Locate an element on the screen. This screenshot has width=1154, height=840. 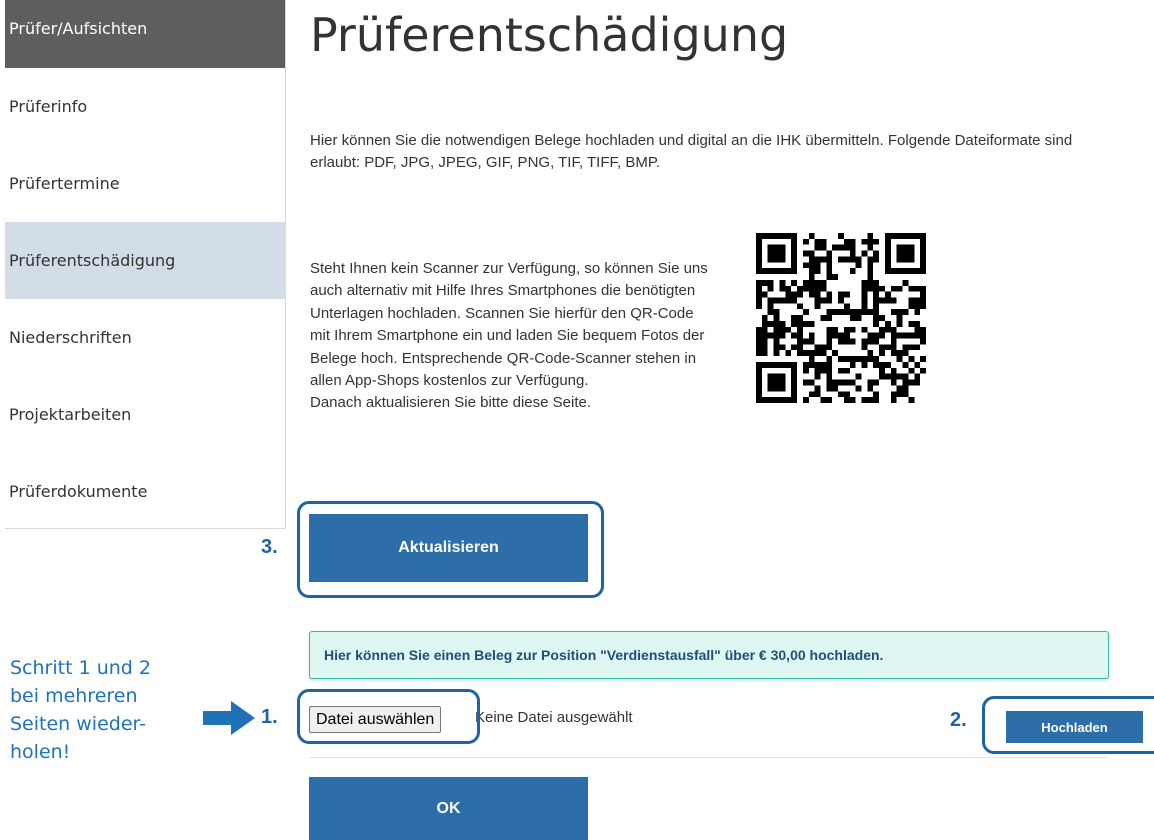
sidebar-item-pruefertermine: Prüfertermine is located at coordinates (145, 183).